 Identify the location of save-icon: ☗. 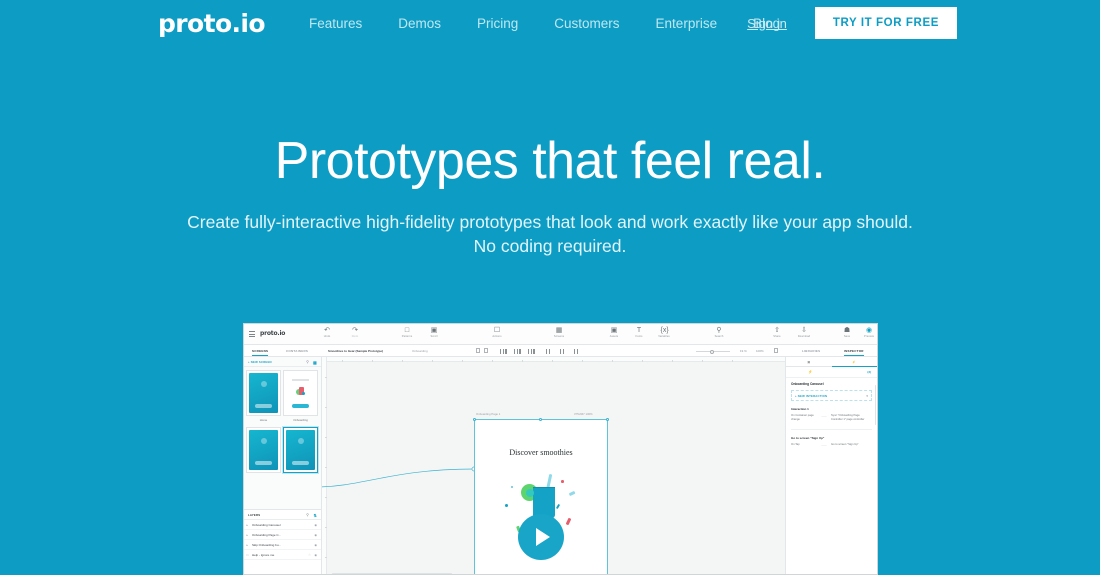
(847, 330).